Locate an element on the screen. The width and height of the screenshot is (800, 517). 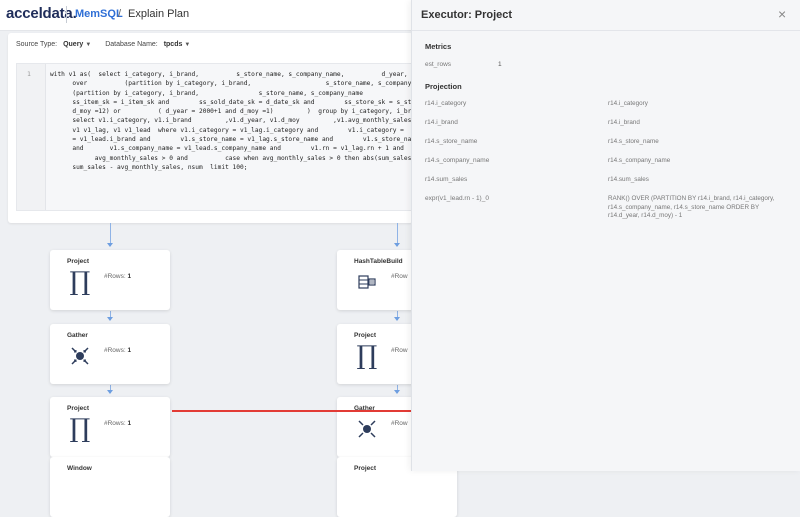
node-title: HashTableBuild is located at coordinates (378, 261).